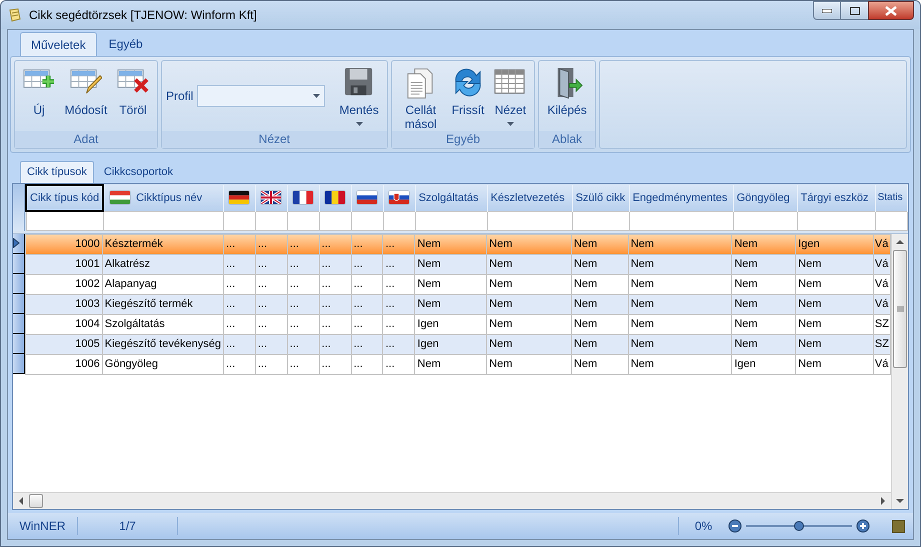 The image size is (921, 547). What do you see at coordinates (163, 284) in the screenshot?
I see `table-cell: Alapanyag` at bounding box center [163, 284].